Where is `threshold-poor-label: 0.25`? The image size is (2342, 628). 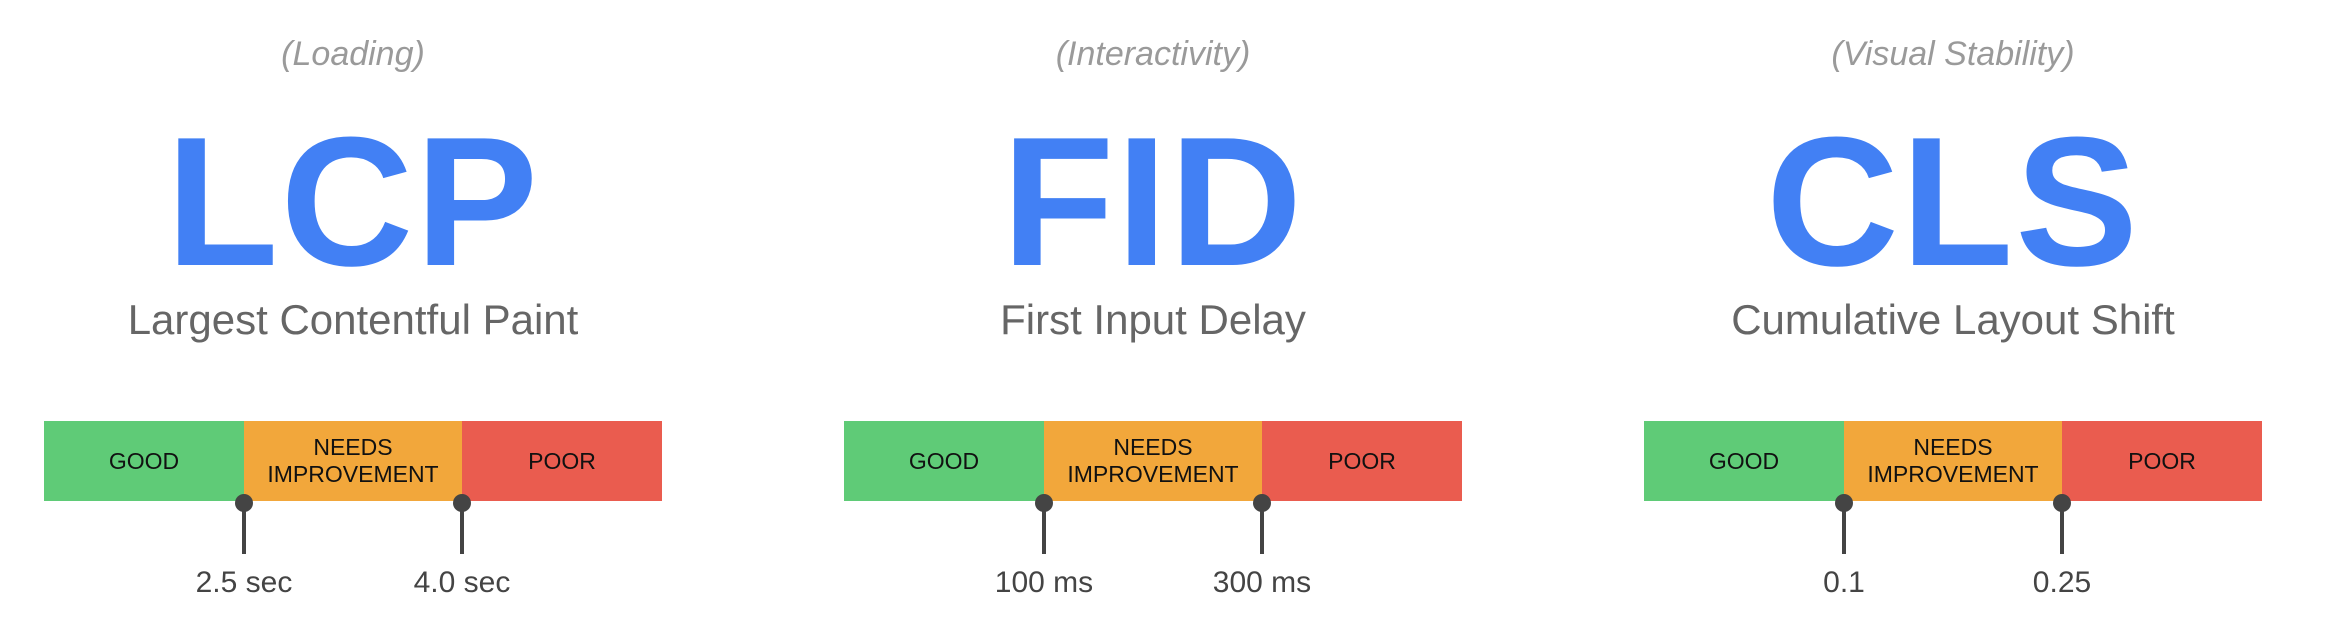
threshold-poor-label: 0.25 is located at coordinates (2062, 582).